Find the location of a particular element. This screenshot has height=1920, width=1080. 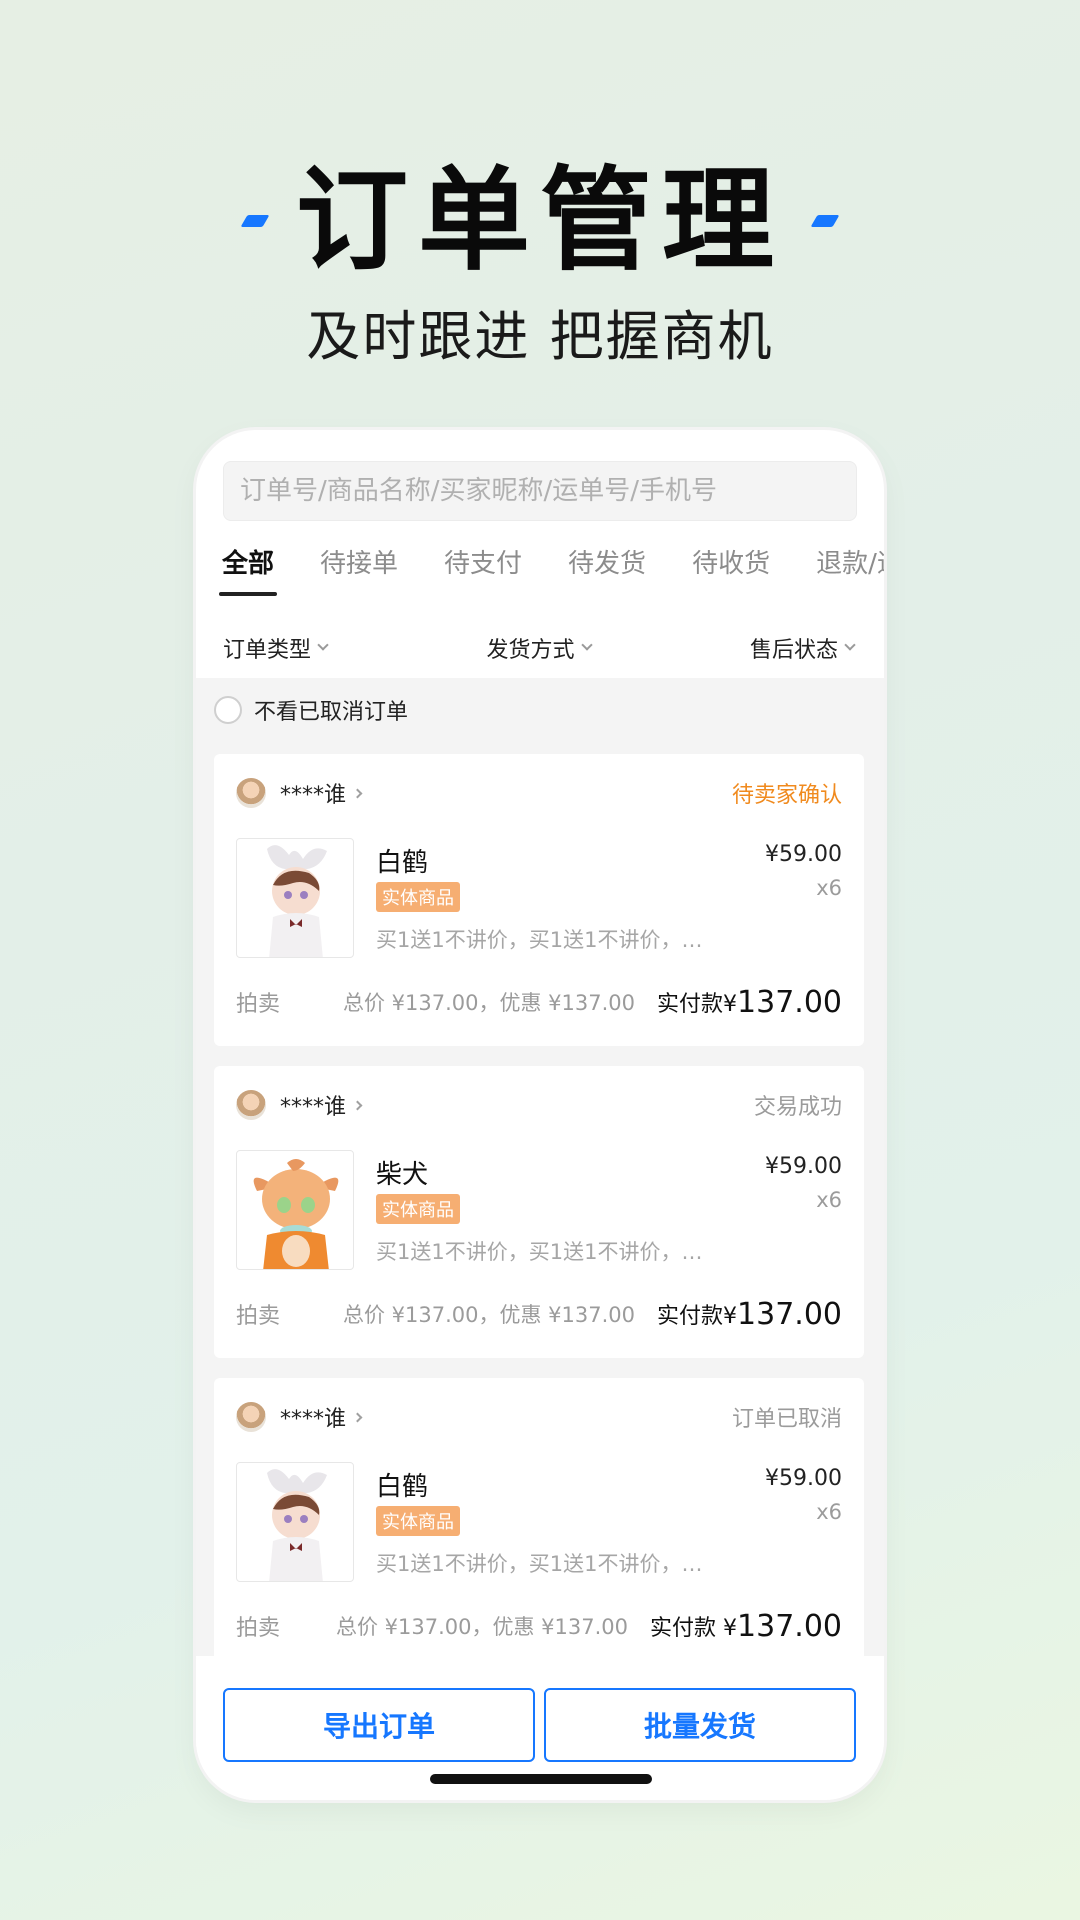

order-footer: 拍卖 总价 ¥137.00，优惠 ¥137.00 实付款 ¥137.00 is located at coordinates (539, 1626).